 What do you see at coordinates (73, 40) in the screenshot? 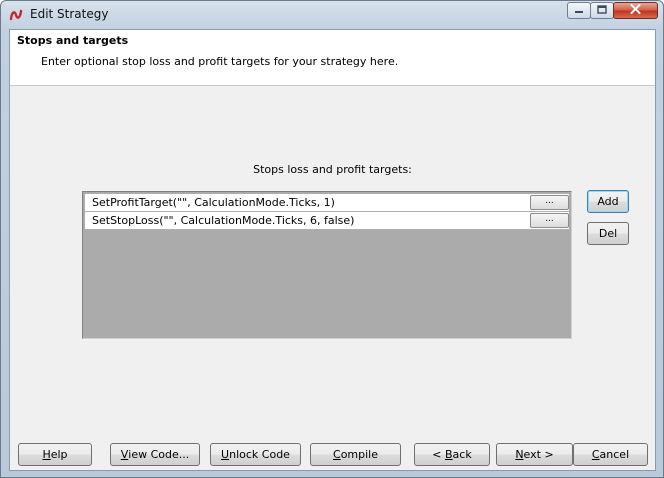
I see `page-title: Stops and targets` at bounding box center [73, 40].